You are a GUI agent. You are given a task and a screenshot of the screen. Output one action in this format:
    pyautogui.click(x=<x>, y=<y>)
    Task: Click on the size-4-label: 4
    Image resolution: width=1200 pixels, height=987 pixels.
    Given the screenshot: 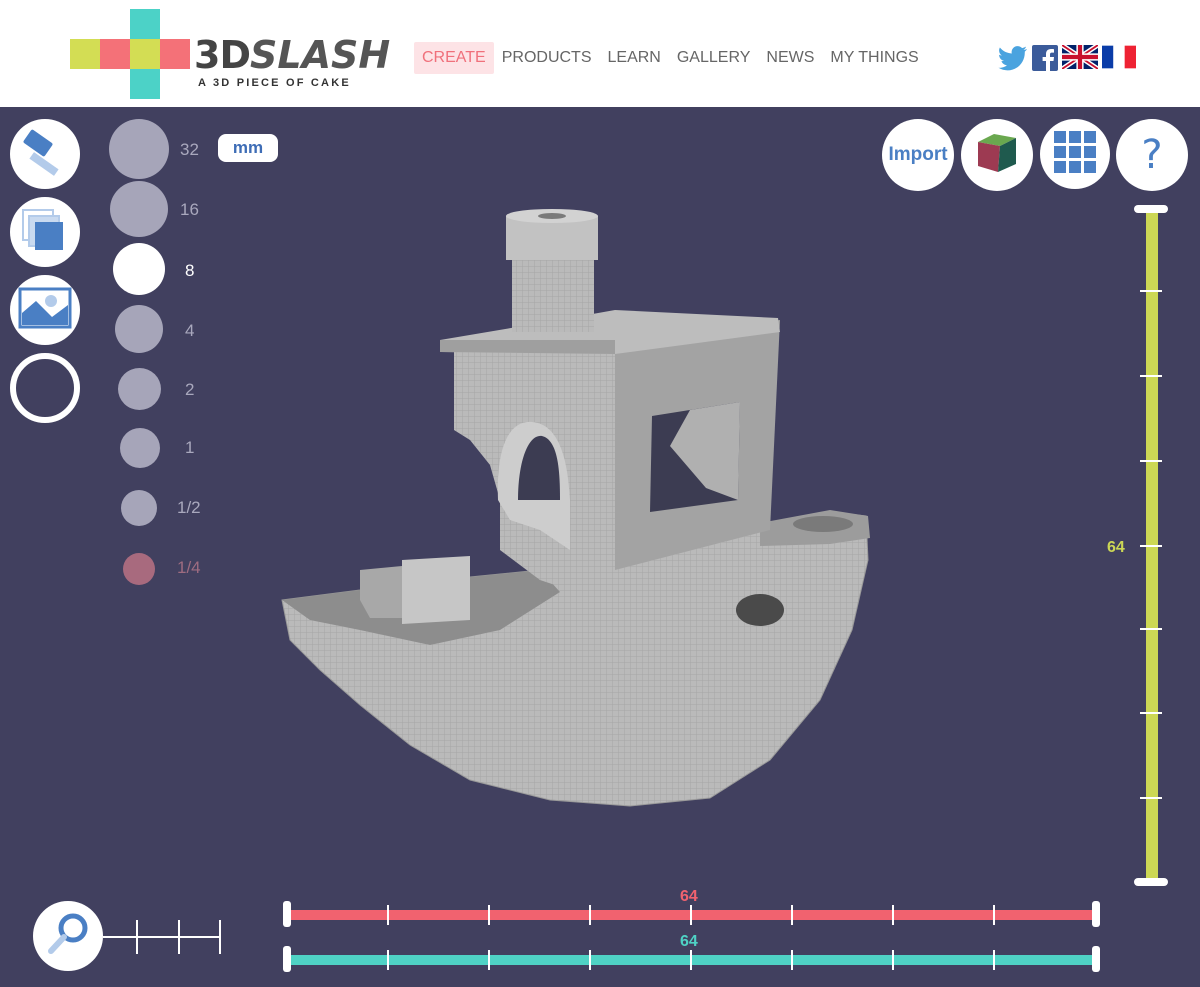 What is the action you would take?
    pyautogui.click(x=189, y=331)
    